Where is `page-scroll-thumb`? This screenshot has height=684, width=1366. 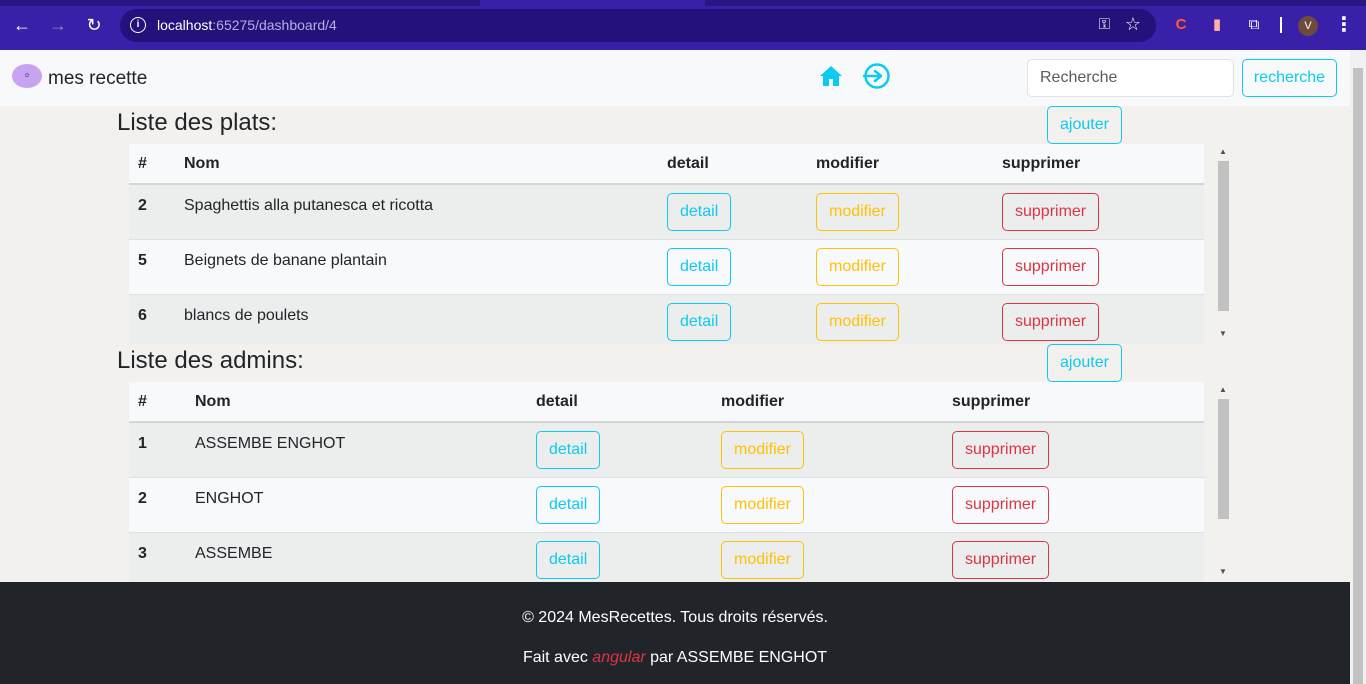
page-scroll-thumb is located at coordinates (1358, 376).